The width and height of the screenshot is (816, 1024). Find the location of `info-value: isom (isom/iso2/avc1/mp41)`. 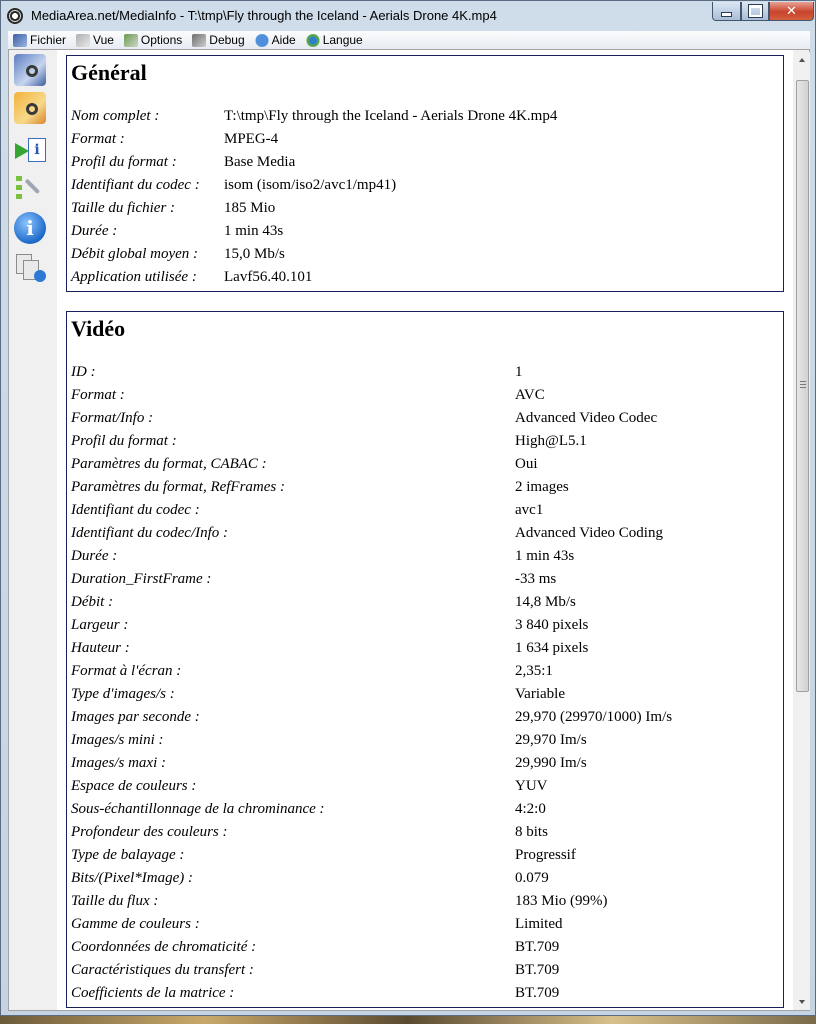

info-value: isom (isom/iso2/avc1/mp41) is located at coordinates (310, 185).